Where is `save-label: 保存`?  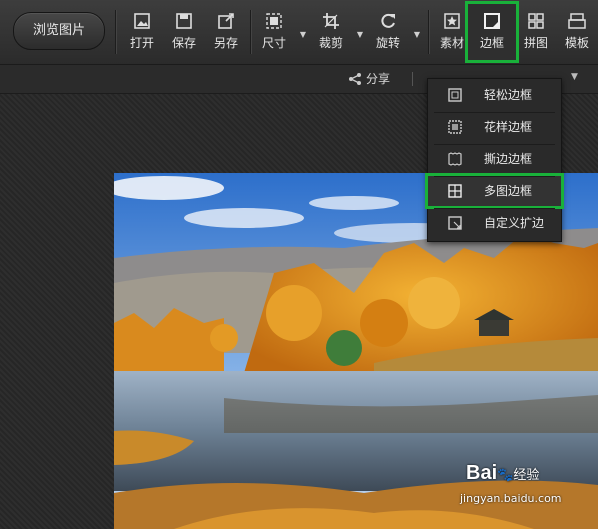 save-label: 保存 is located at coordinates (183, 43).